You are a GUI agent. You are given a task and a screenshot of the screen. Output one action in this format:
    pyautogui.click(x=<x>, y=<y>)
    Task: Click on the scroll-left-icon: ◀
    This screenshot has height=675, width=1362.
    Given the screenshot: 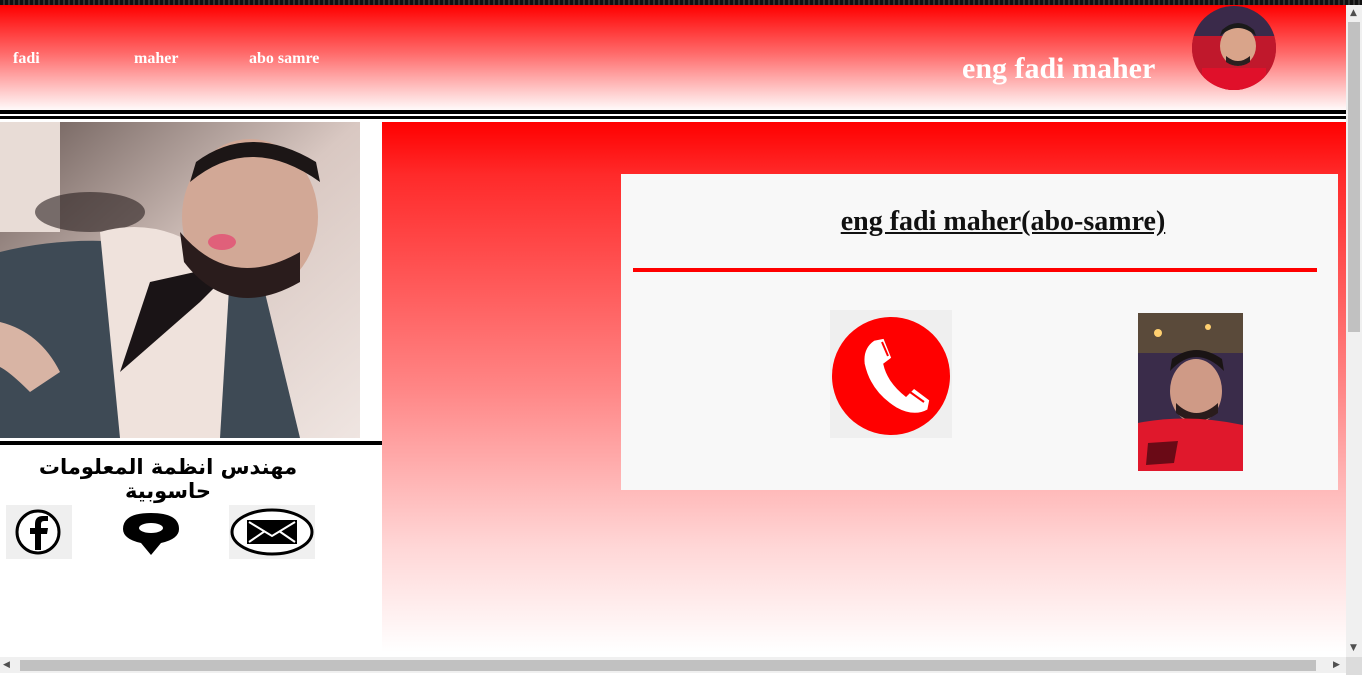 What is the action you would take?
    pyautogui.click(x=6, y=665)
    